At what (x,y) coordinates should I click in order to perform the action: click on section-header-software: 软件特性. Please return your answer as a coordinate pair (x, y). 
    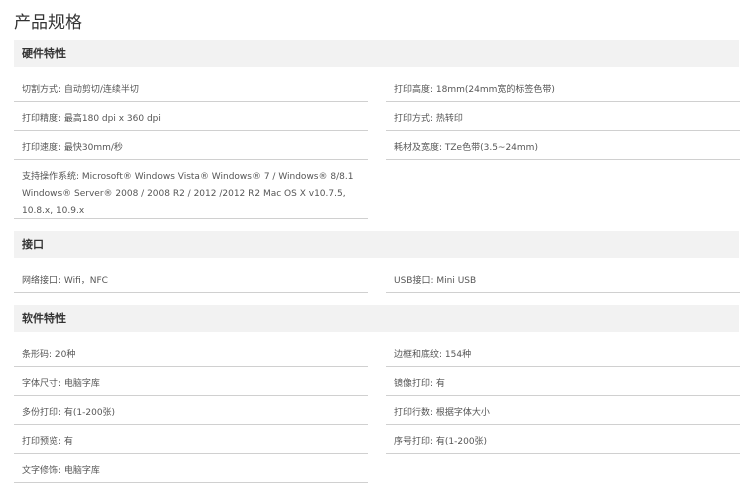
    Looking at the image, I should click on (376, 318).